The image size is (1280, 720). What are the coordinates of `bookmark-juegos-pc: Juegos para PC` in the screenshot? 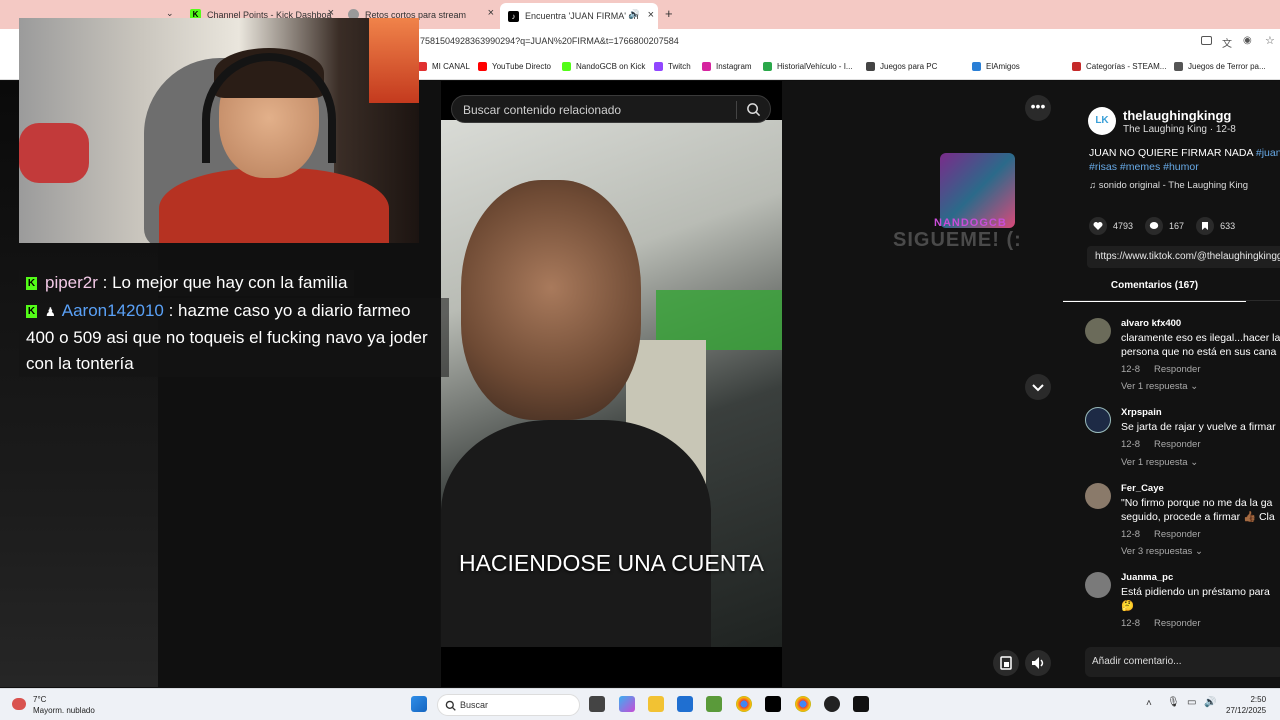 It's located at (901, 66).